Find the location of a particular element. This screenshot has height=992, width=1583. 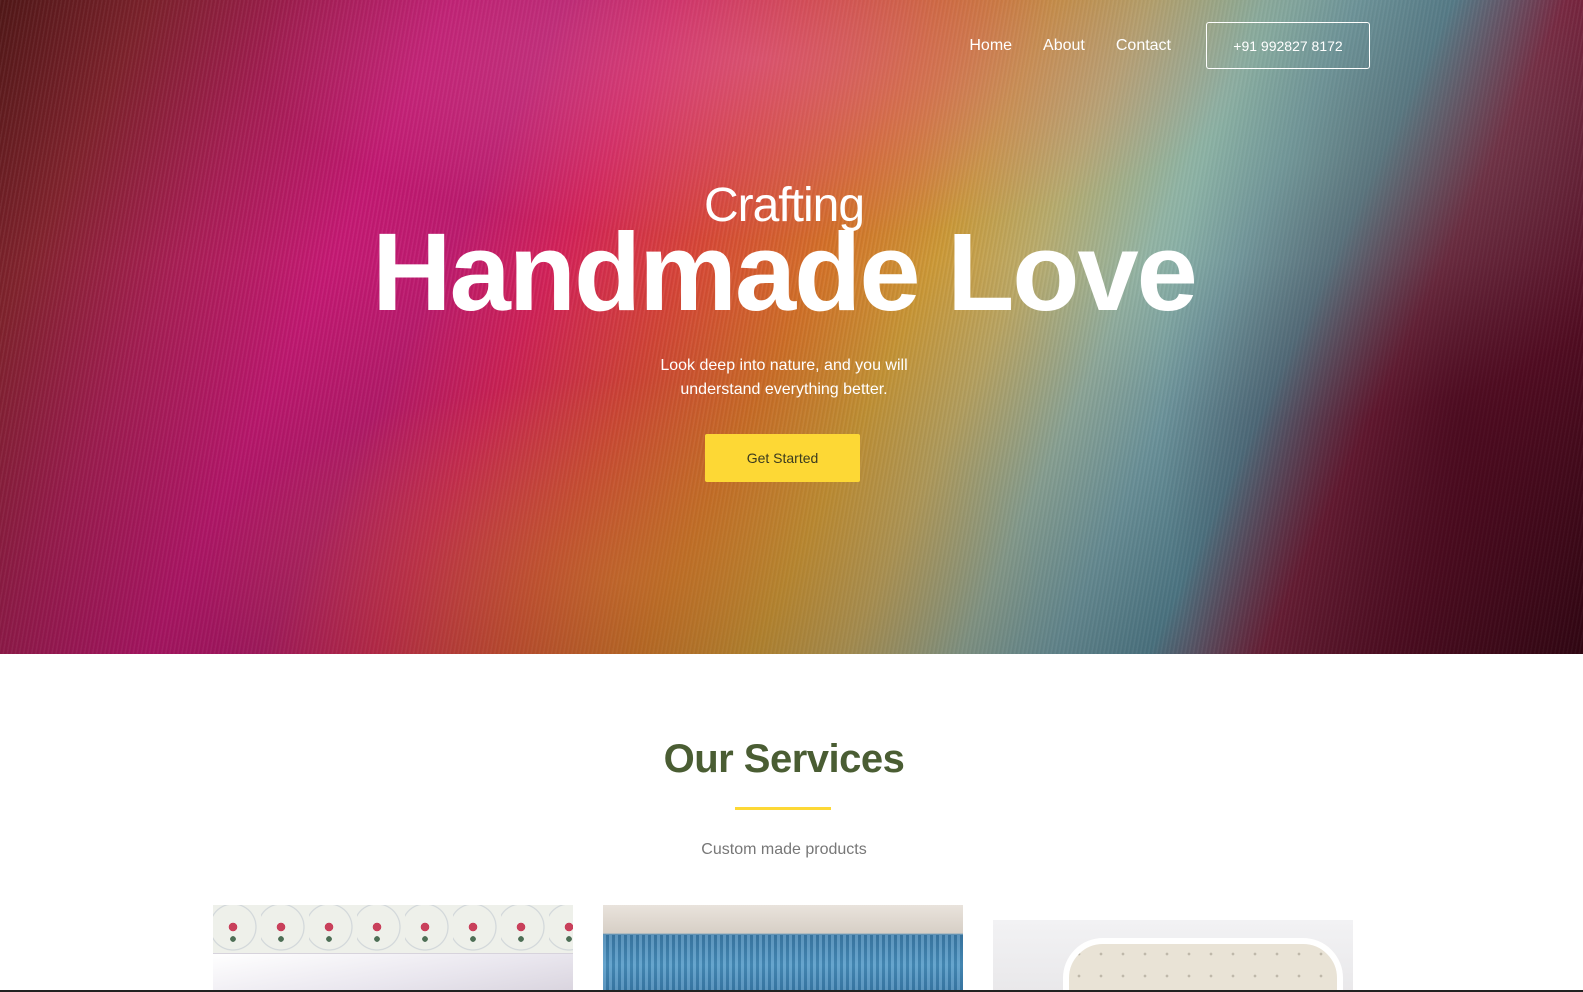

phone-button: +91 992827 8172 is located at coordinates (1288, 45).